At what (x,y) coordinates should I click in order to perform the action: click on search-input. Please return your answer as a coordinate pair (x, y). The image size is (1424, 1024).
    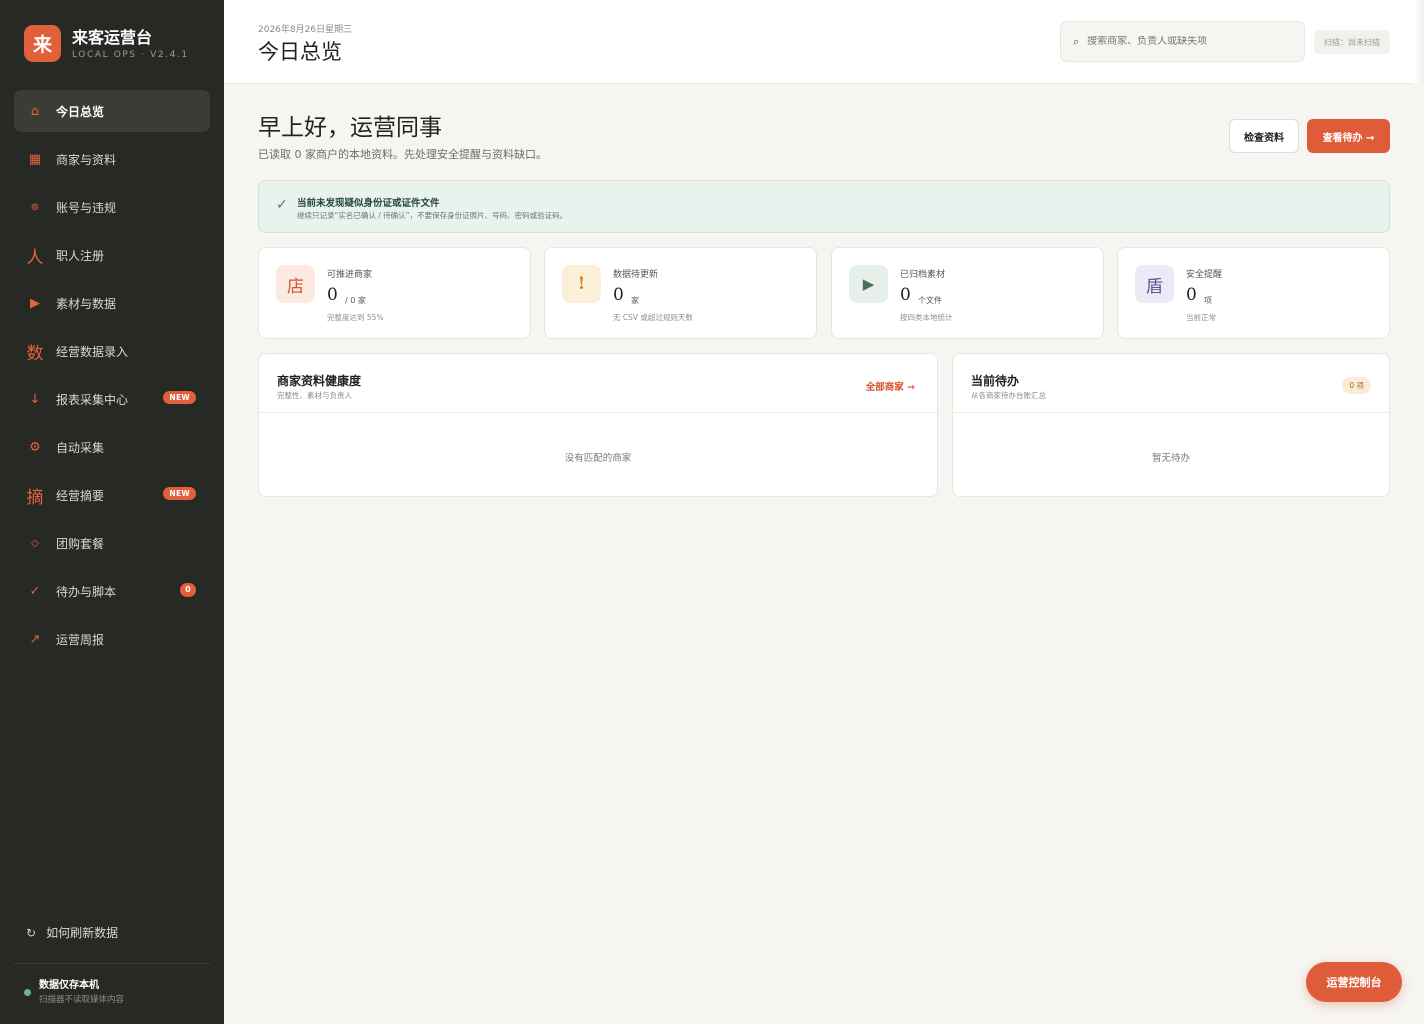
    Looking at the image, I should click on (1187, 41).